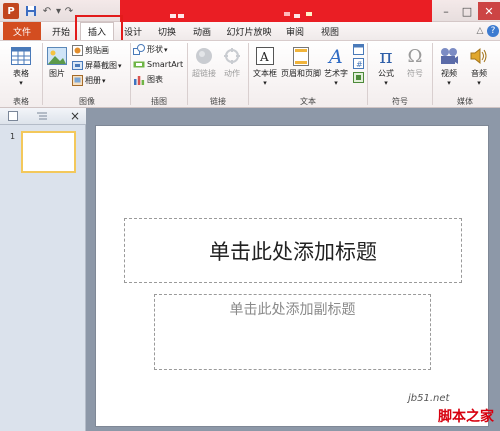 This screenshot has height=431, width=500. Describe the element at coordinates (165, 64) in the screenshot. I see `smartart-label: SmartArt` at that location.